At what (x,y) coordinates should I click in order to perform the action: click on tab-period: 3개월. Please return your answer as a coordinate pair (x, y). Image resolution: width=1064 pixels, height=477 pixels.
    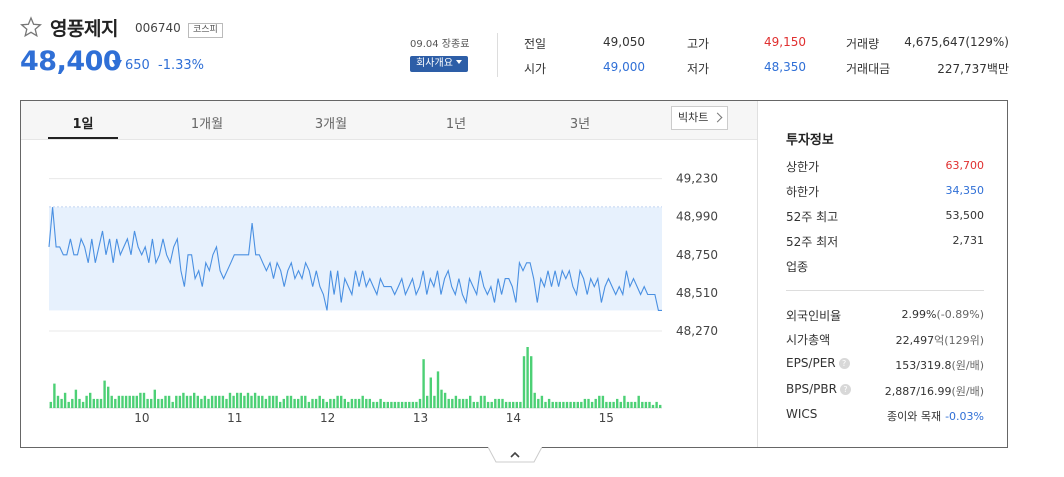
    Looking at the image, I should click on (331, 122).